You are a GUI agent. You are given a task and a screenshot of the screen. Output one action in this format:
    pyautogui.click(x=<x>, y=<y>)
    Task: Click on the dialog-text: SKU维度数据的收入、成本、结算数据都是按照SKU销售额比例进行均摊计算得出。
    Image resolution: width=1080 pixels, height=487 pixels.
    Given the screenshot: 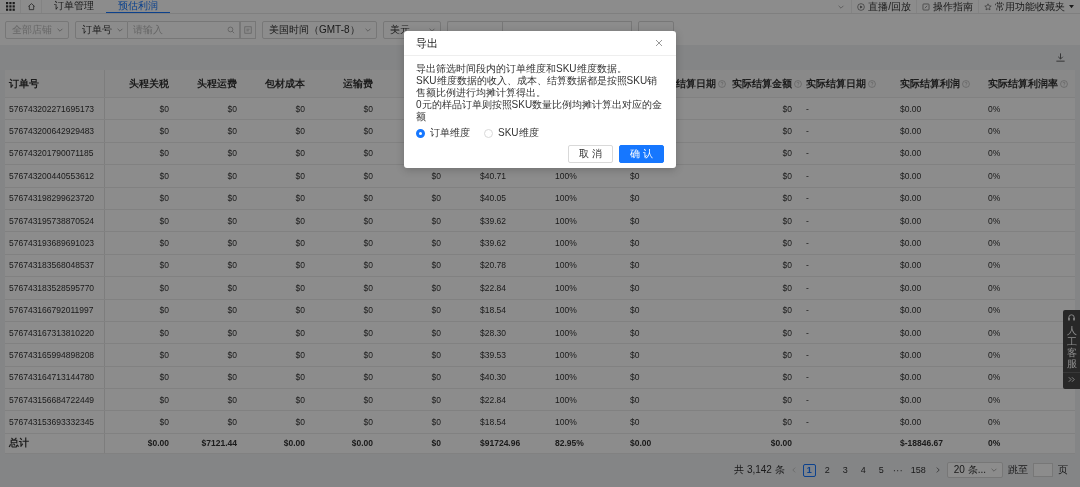 What is the action you would take?
    pyautogui.click(x=537, y=87)
    